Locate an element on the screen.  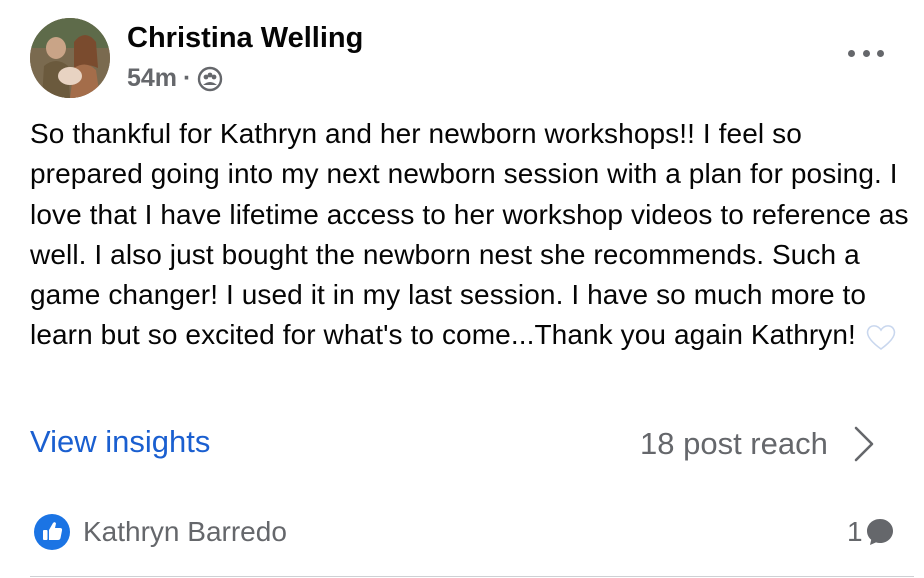
view-insights-link: View insights is located at coordinates (120, 442).